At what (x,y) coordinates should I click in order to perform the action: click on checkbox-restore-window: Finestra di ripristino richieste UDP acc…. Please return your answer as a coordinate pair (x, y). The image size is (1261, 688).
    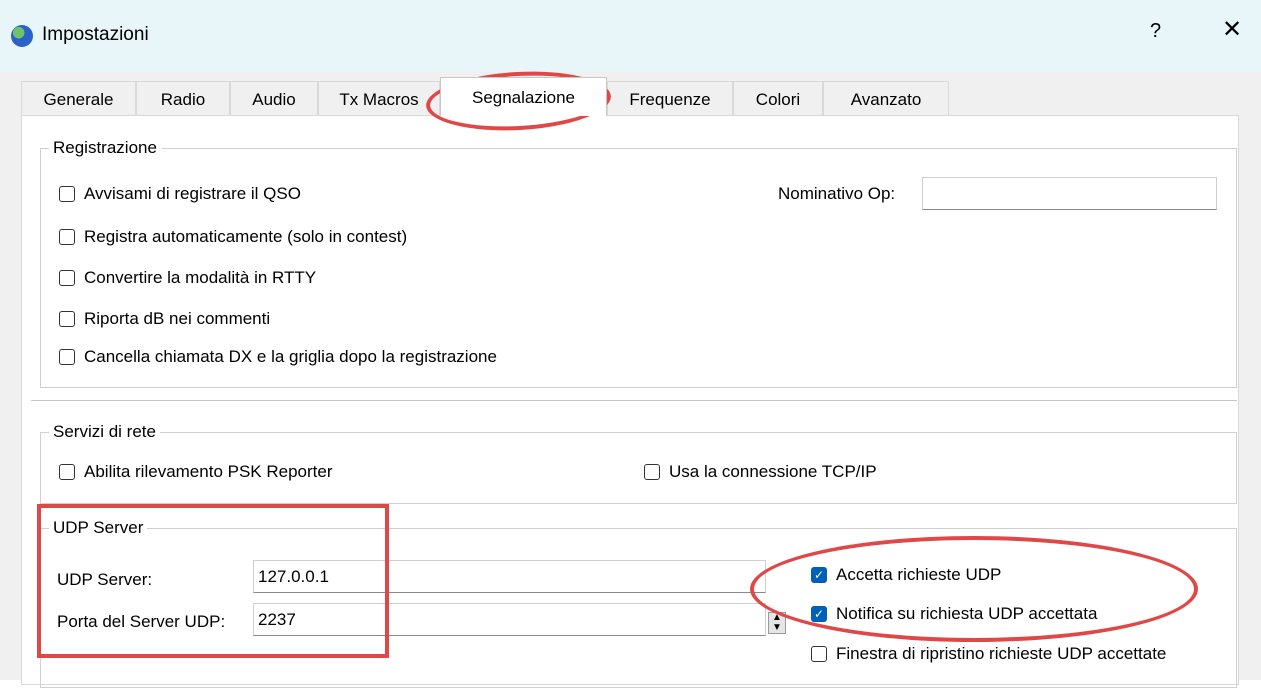
    Looking at the image, I should click on (988, 654).